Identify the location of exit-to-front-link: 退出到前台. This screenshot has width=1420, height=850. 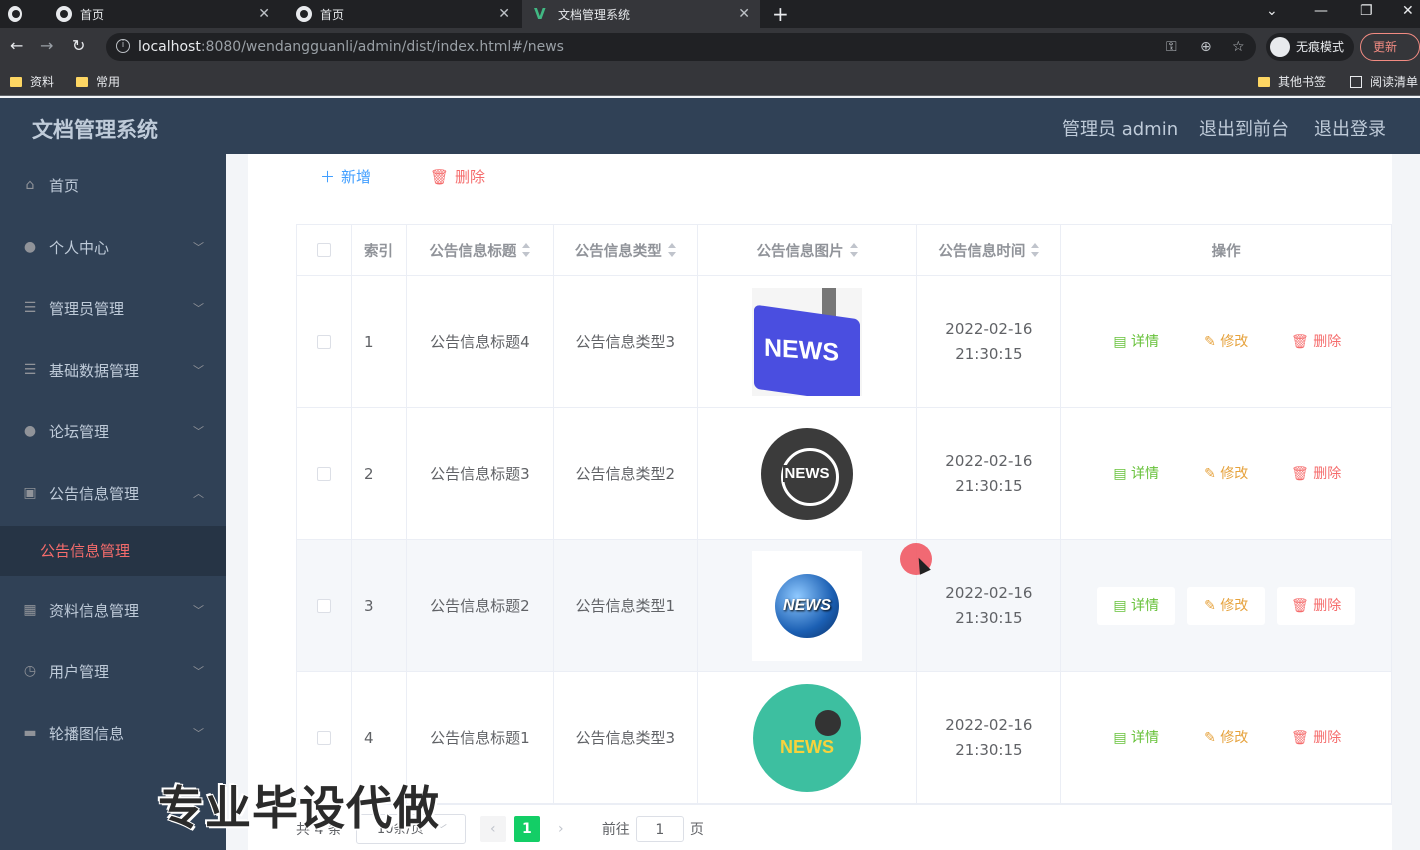
(1244, 128).